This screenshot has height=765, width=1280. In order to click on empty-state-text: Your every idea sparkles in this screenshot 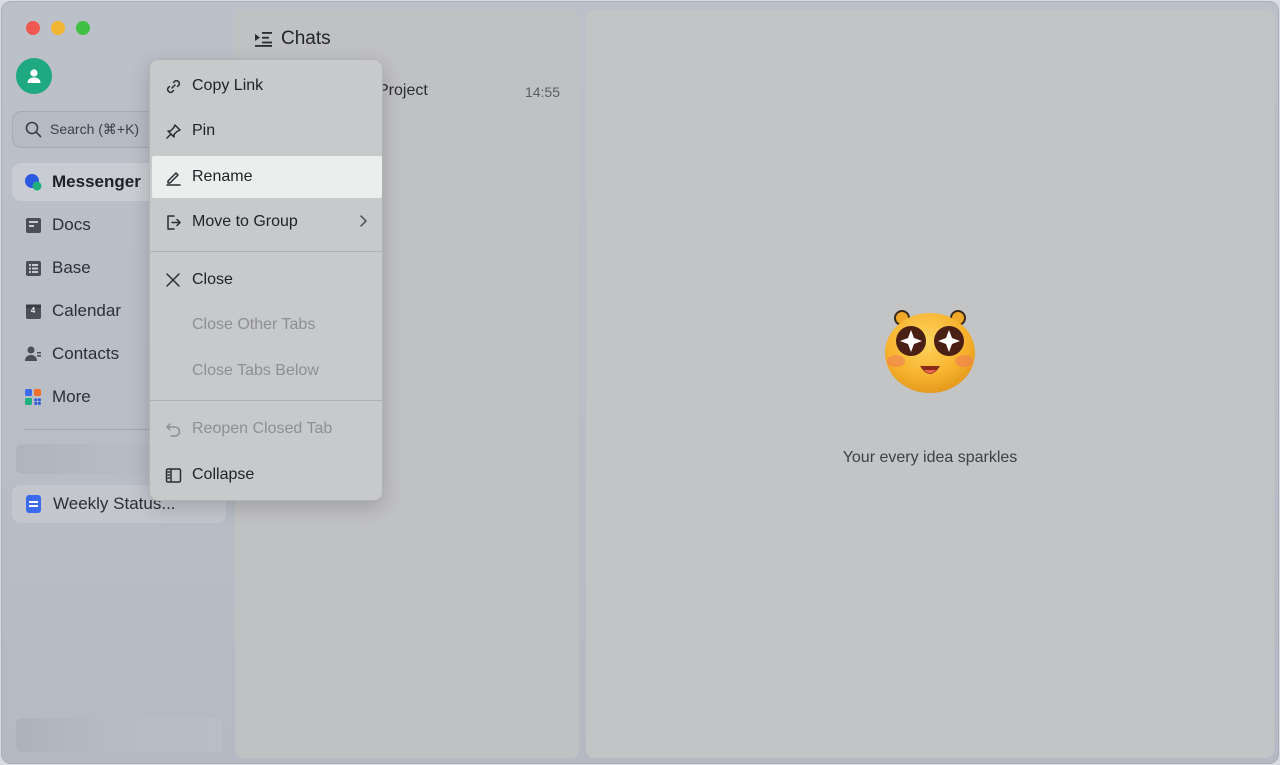, I will do `click(930, 457)`.